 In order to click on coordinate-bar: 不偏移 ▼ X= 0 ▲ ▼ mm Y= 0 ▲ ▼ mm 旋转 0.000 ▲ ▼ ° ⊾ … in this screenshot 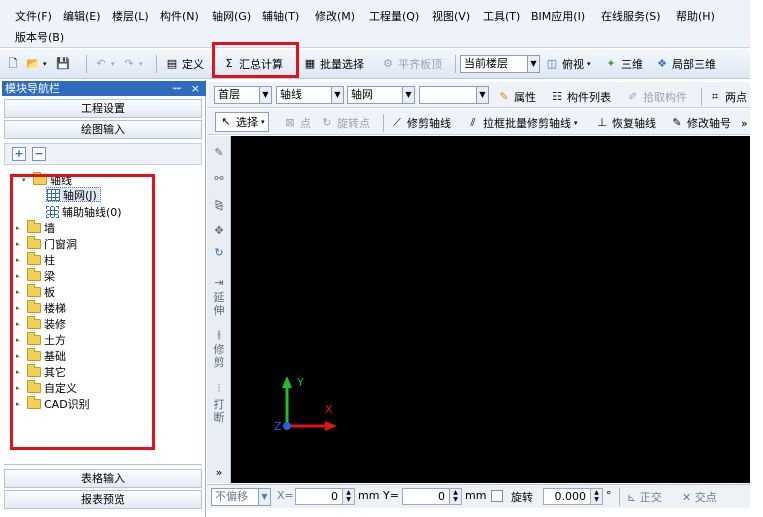, I will do `click(478, 496)`.